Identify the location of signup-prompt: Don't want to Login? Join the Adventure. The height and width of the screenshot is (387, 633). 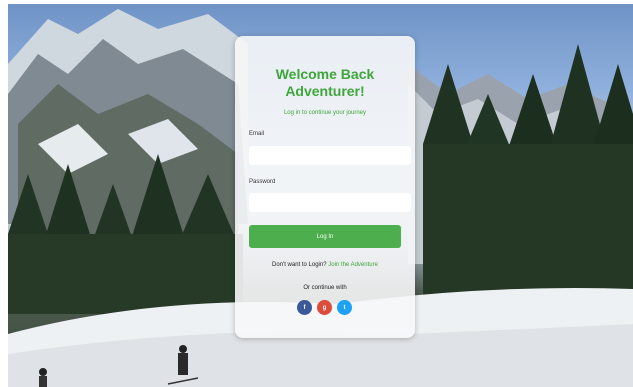
(325, 265).